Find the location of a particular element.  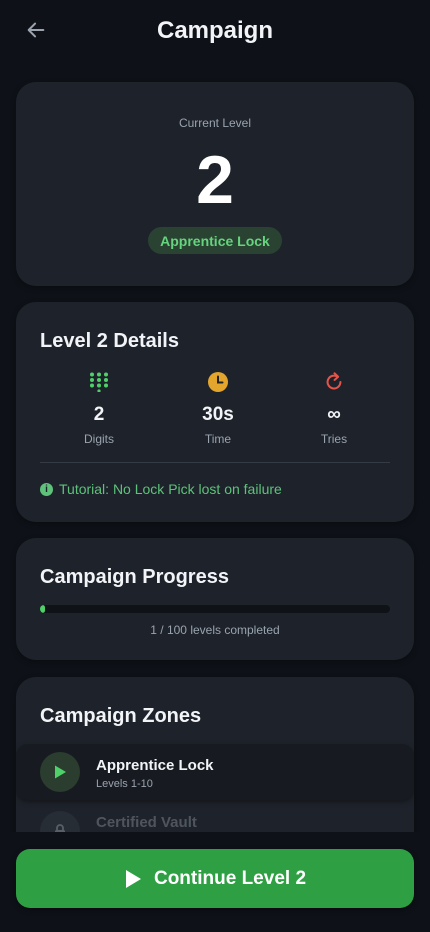

tutorial-note: i Tutorial: No Lock Pick lost on failure is located at coordinates (161, 489).